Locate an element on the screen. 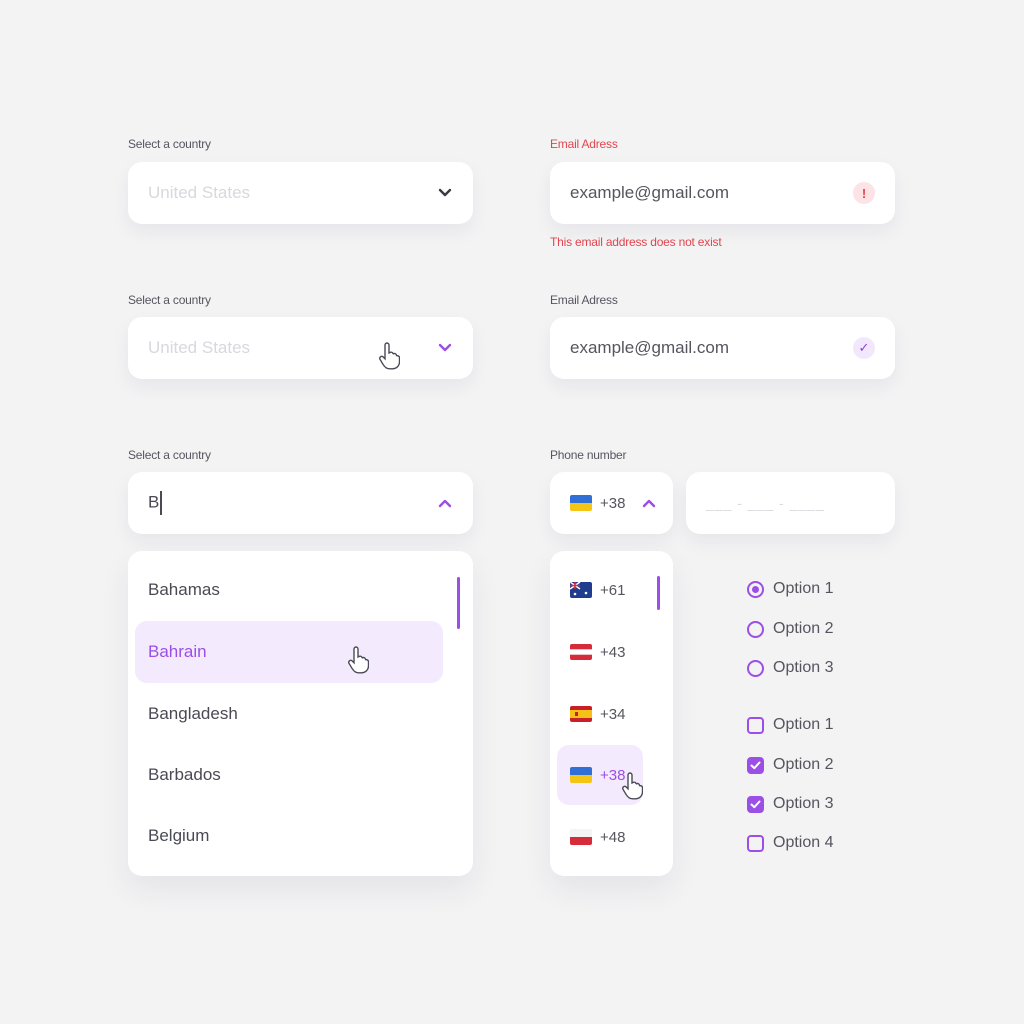 Image resolution: width=1024 pixels, height=1024 pixels. country-label-1: Select a country is located at coordinates (169, 144).